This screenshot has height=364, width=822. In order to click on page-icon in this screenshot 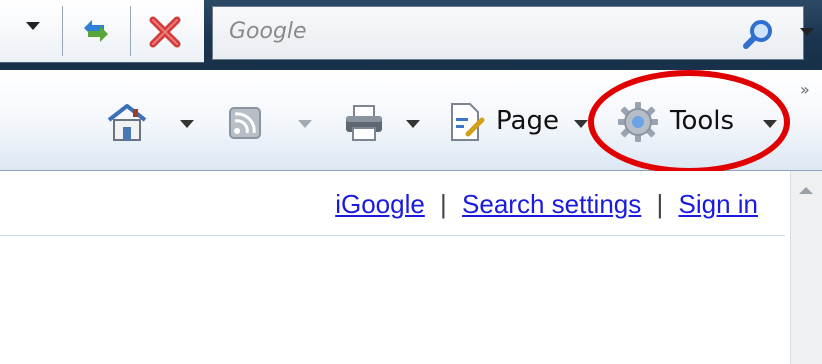, I will do `click(466, 122)`.